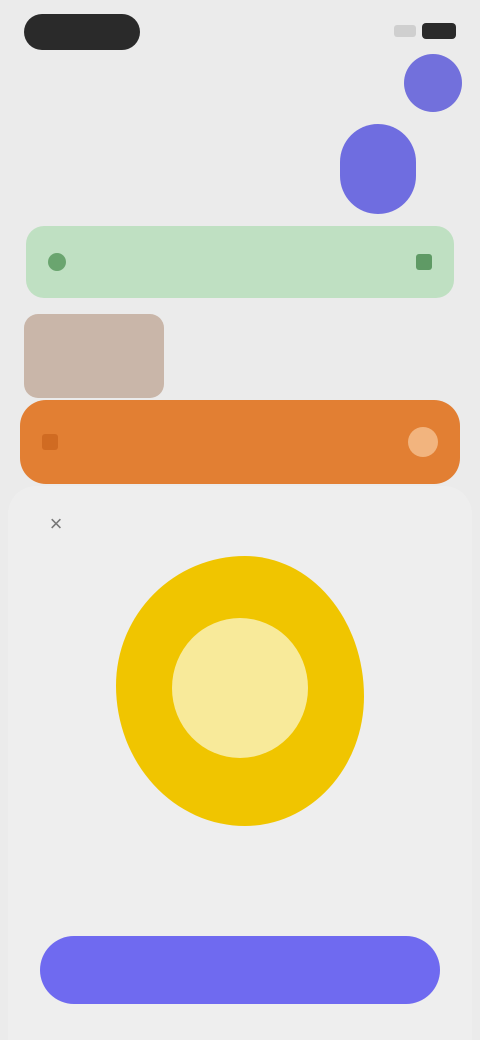  I want to click on status-dot-icon, so click(57, 262).